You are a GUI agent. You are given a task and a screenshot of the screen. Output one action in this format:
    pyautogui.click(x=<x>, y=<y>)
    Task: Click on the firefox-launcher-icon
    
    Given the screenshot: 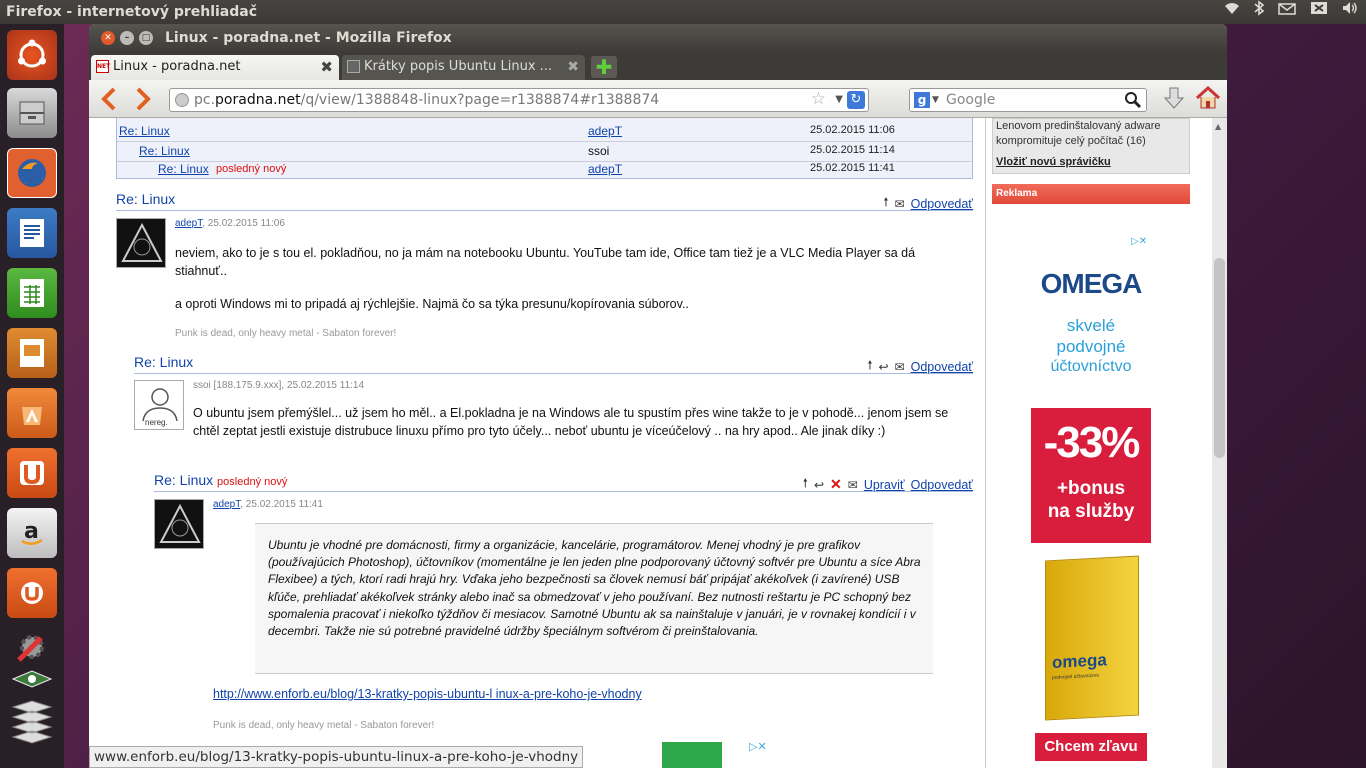 What is the action you would take?
    pyautogui.click(x=32, y=173)
    